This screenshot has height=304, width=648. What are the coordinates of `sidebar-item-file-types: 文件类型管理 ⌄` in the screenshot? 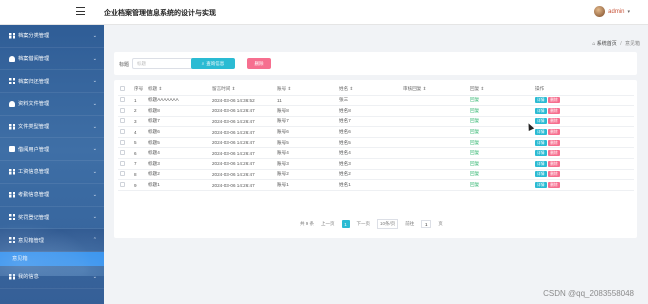 It's located at (52, 127).